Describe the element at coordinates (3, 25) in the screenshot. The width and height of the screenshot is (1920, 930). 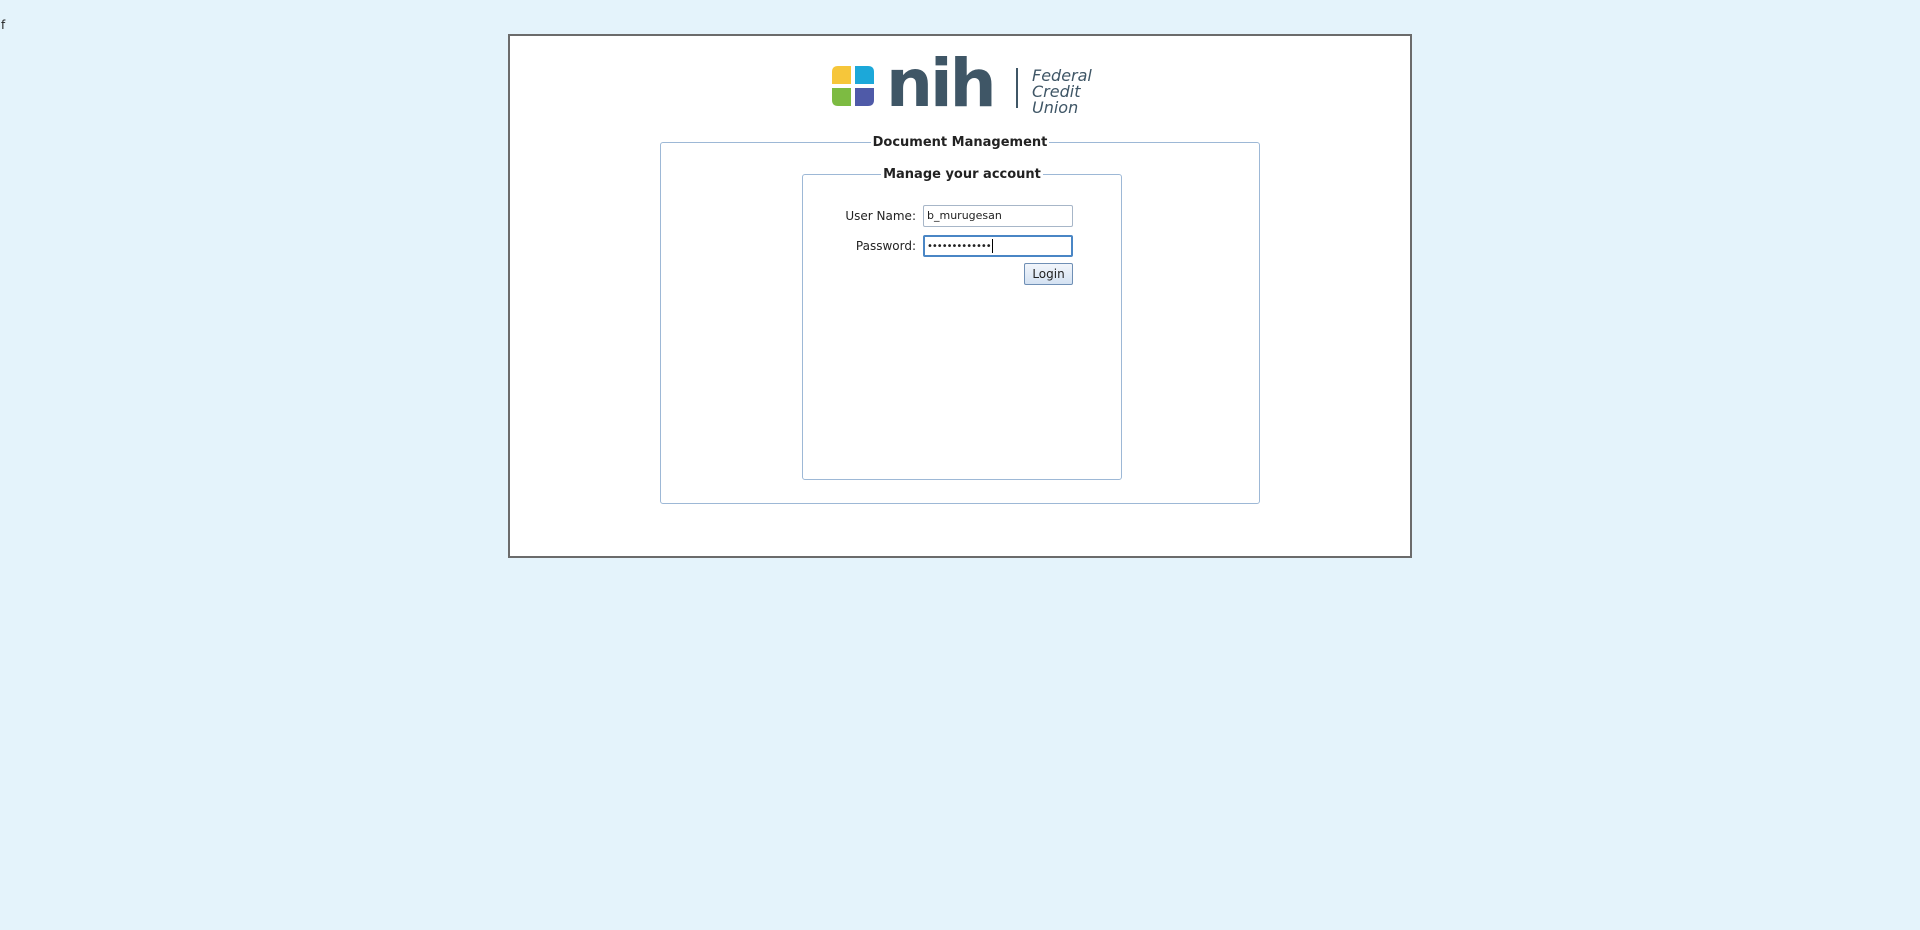
I see `stray-text: f` at that location.